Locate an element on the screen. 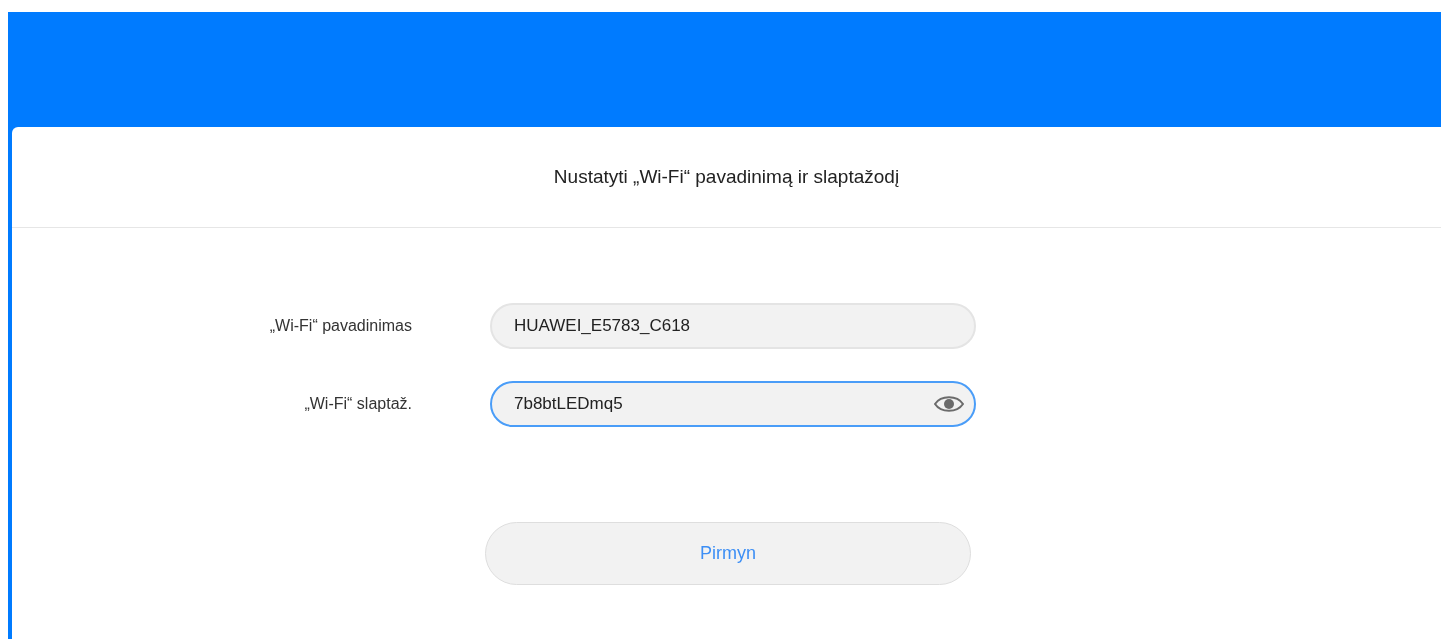  field-label: „Wi-Fi“ pavadinimas is located at coordinates (340, 326).